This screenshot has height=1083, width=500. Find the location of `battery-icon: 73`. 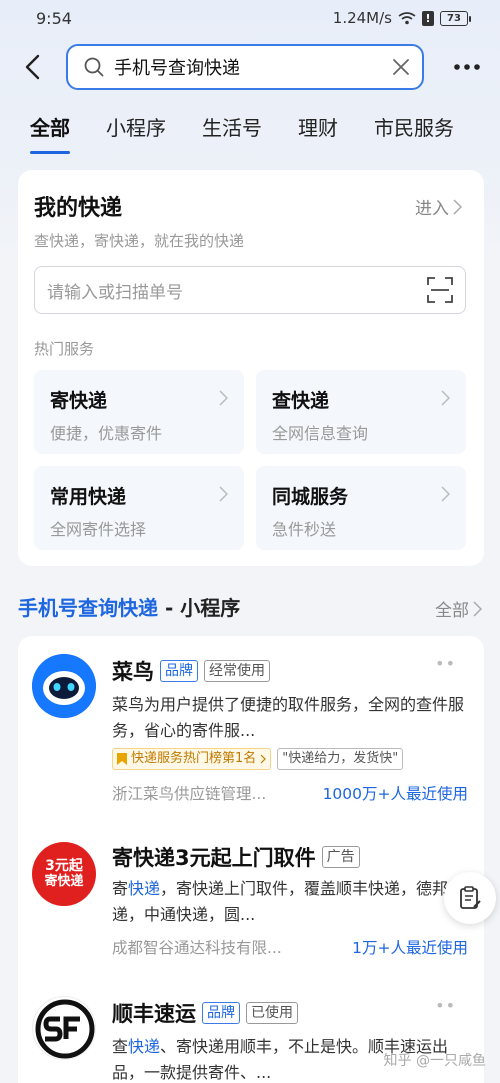

battery-icon: 73 is located at coordinates (455, 18).